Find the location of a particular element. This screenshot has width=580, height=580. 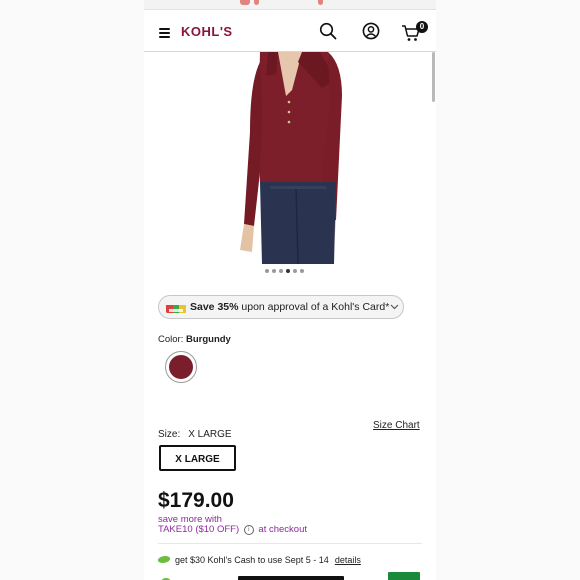

size-value: X LARGE is located at coordinates (210, 434).